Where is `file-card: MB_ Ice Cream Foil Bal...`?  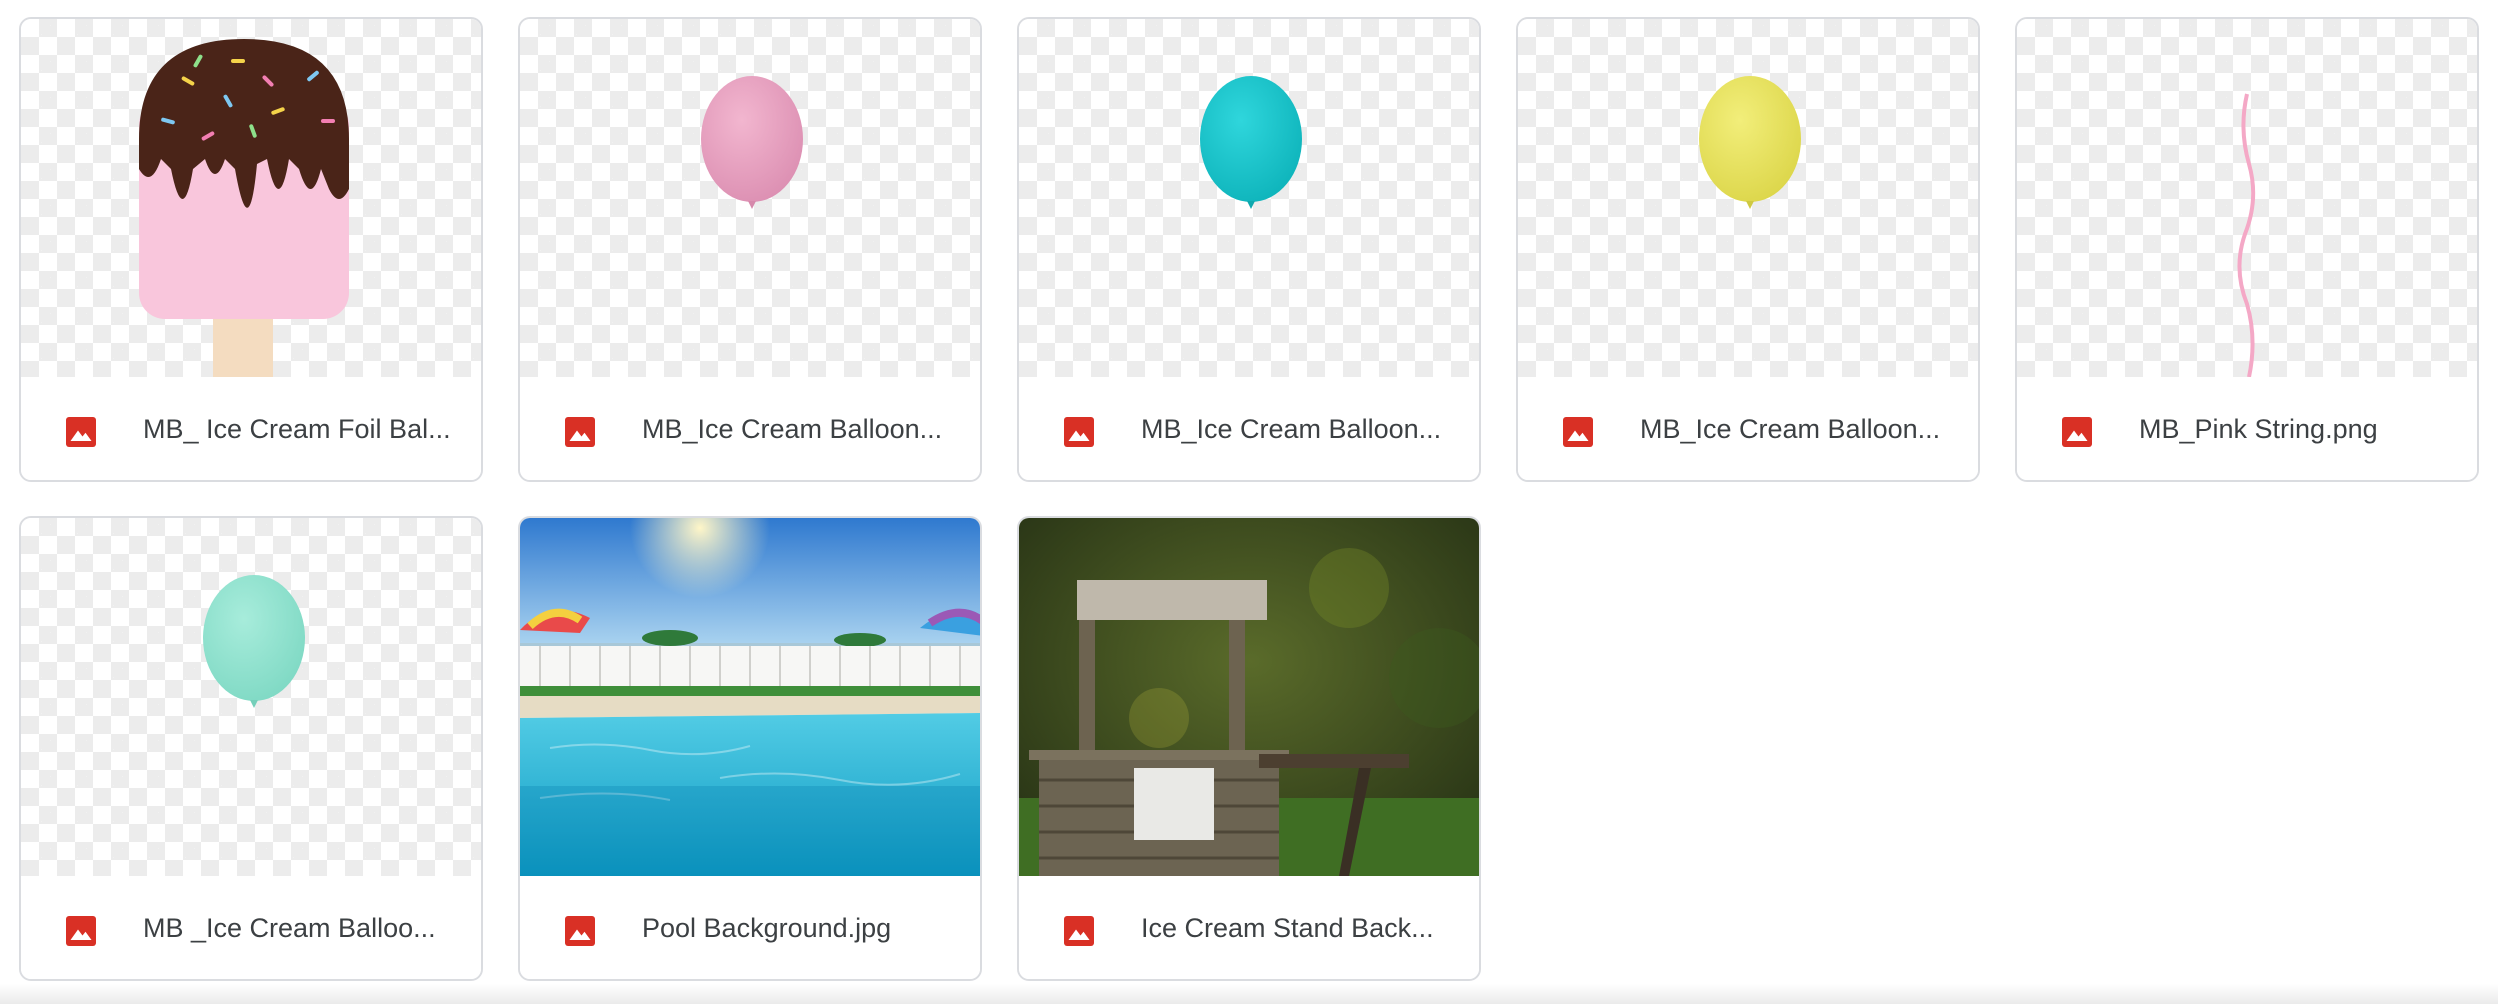
file-card: MB_ Ice Cream Foil Bal... is located at coordinates (251, 249).